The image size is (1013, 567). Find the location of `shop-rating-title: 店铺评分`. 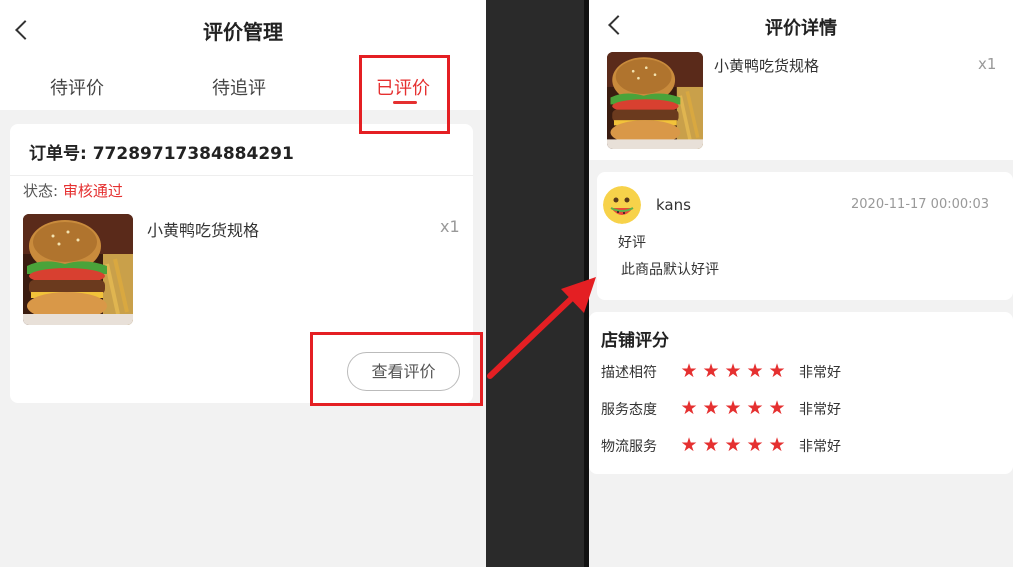

shop-rating-title: 店铺评分 is located at coordinates (635, 341).